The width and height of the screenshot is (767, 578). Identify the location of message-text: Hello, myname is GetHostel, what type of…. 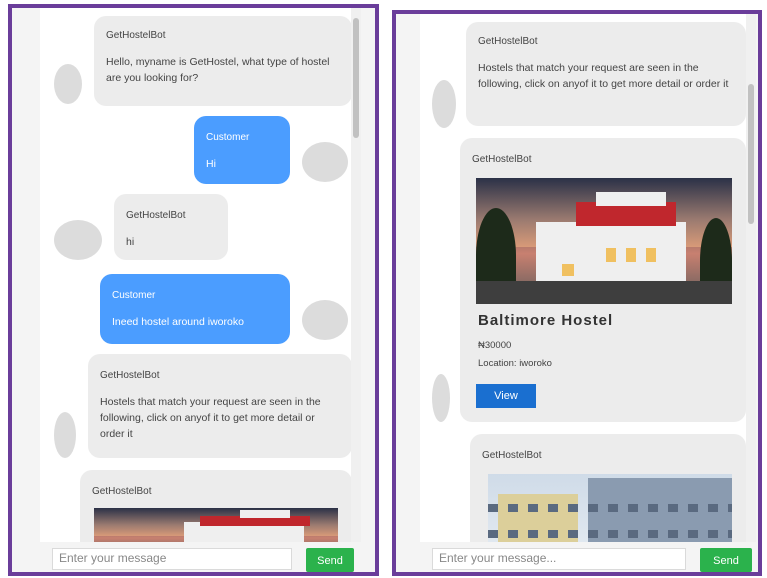
(218, 69).